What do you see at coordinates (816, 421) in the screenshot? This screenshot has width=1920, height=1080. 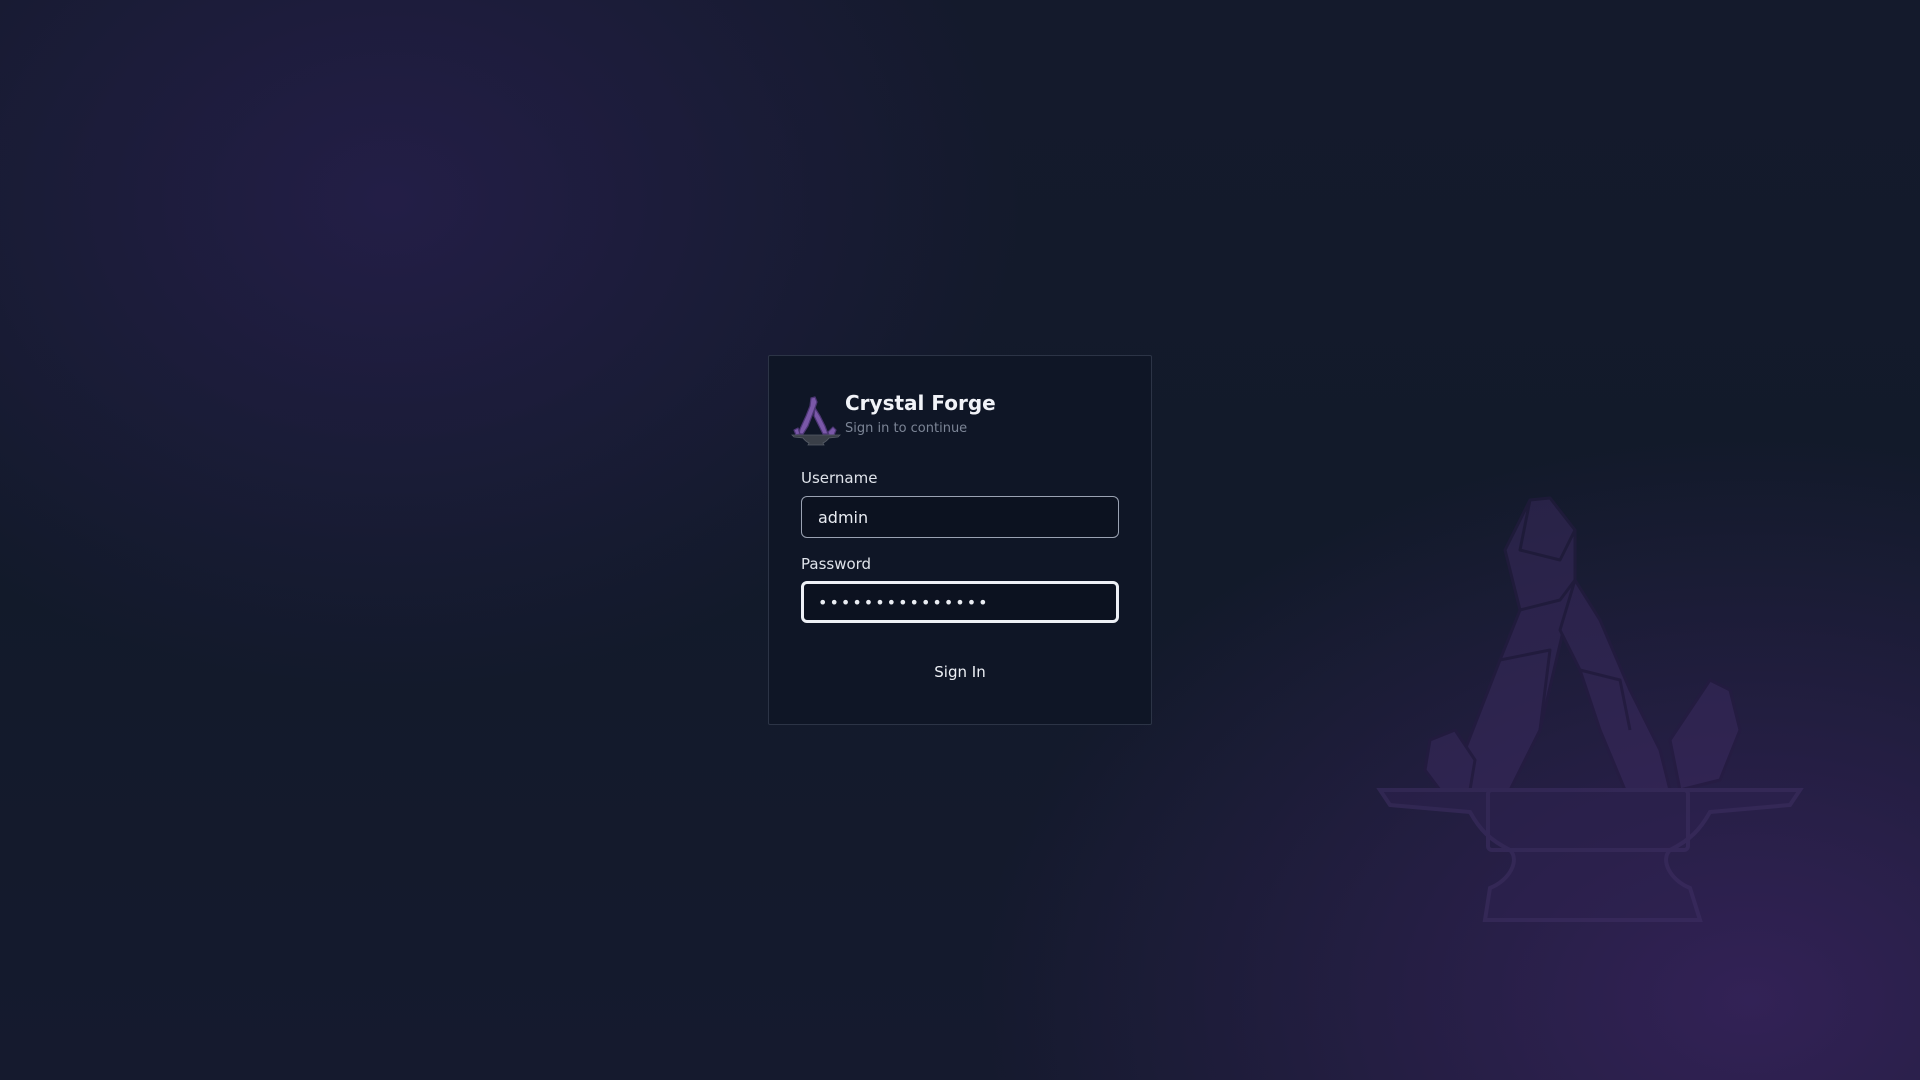 I see `crystal-anvil-icon` at bounding box center [816, 421].